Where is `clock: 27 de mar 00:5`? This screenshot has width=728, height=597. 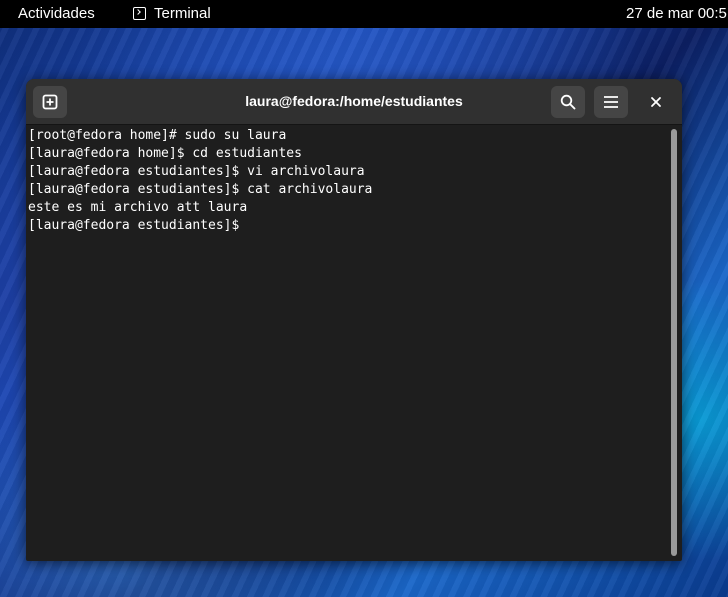 clock: 27 de mar 00:5 is located at coordinates (676, 13).